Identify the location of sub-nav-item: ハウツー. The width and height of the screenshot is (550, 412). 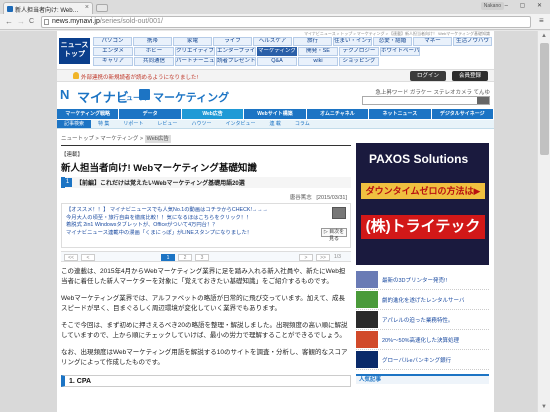
(201, 124).